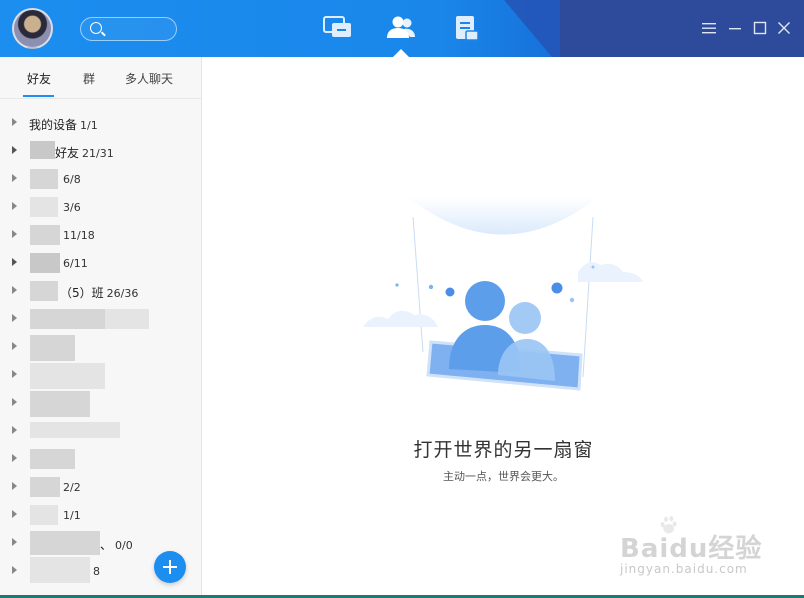 Image resolution: width=804 pixels, height=598 pixels. I want to click on search-box, so click(128, 29).